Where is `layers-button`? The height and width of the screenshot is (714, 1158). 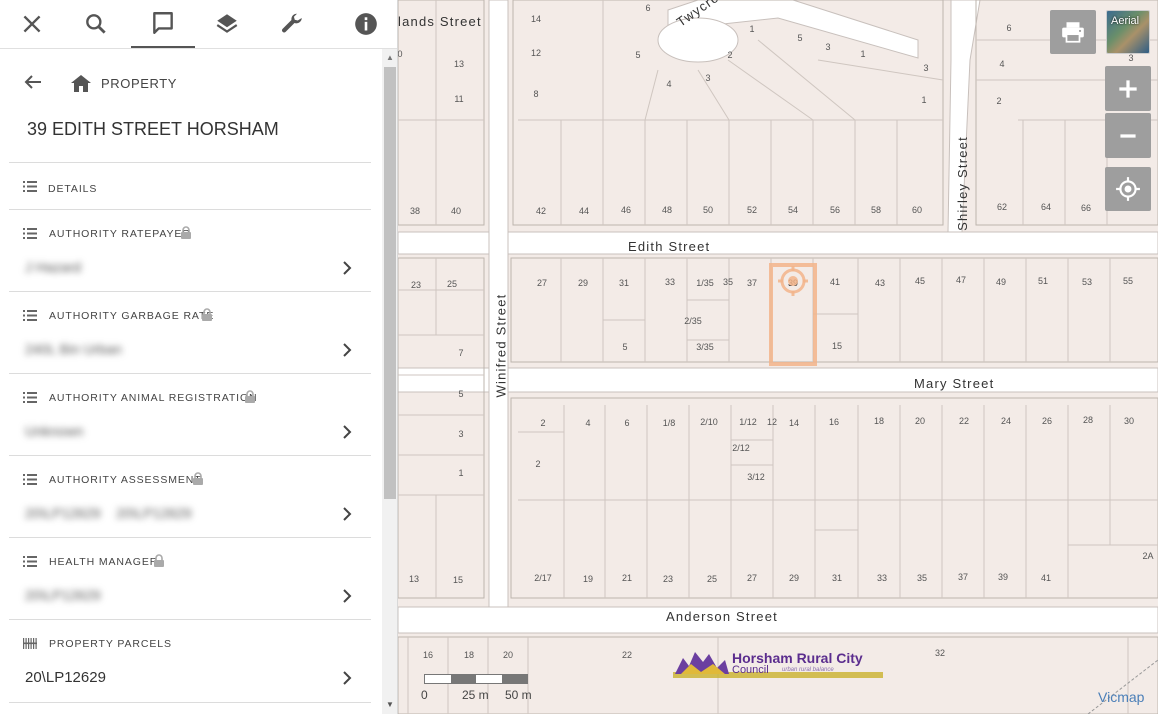
layers-button is located at coordinates (227, 24).